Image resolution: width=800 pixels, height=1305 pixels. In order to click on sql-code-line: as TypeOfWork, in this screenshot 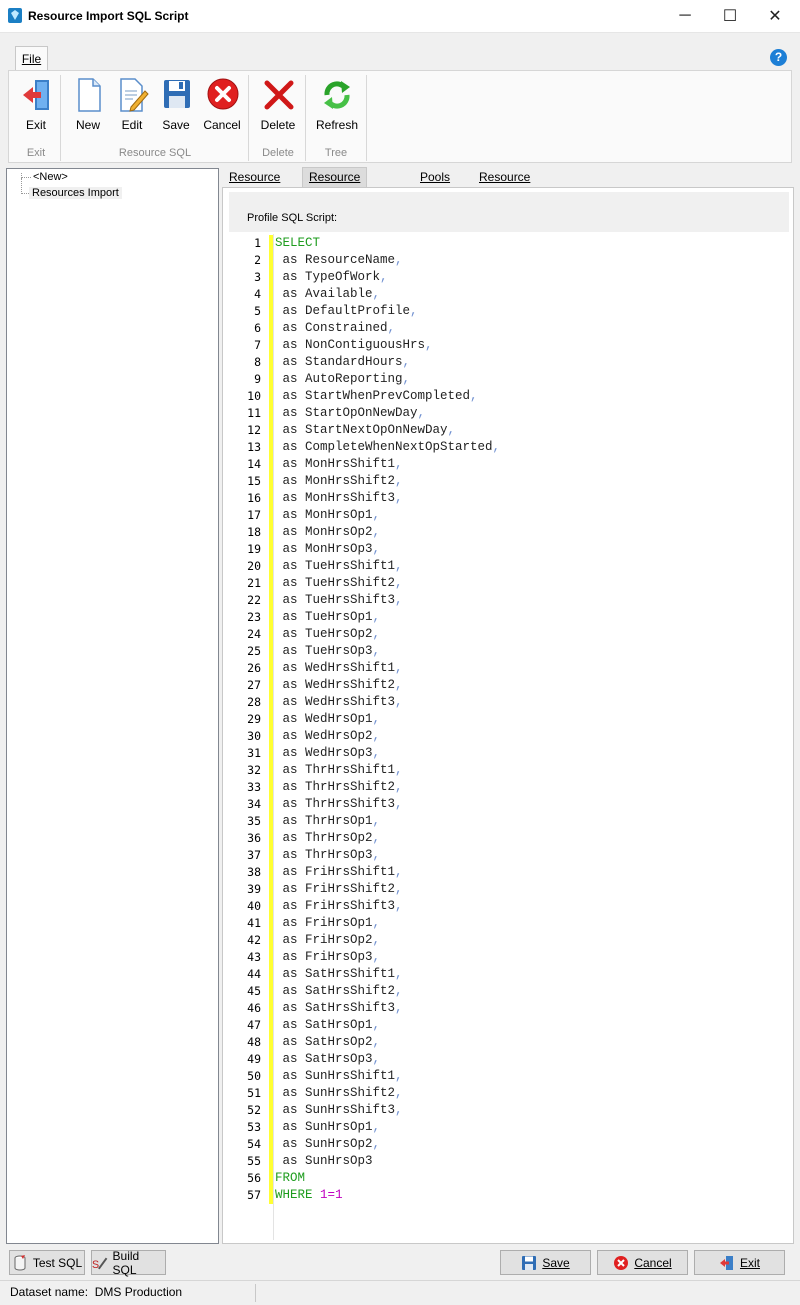, I will do `click(331, 277)`.